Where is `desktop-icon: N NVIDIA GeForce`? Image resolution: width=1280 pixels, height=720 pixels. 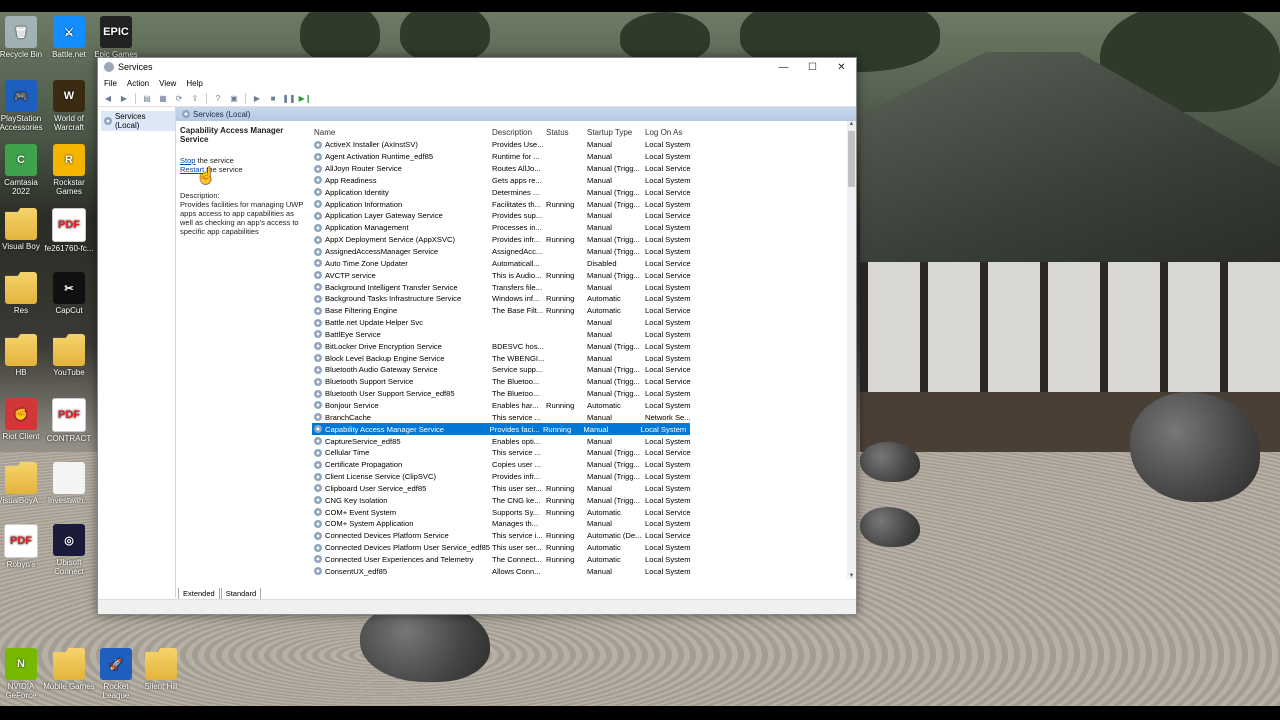 desktop-icon: N NVIDIA GeForce is located at coordinates (23, 674).